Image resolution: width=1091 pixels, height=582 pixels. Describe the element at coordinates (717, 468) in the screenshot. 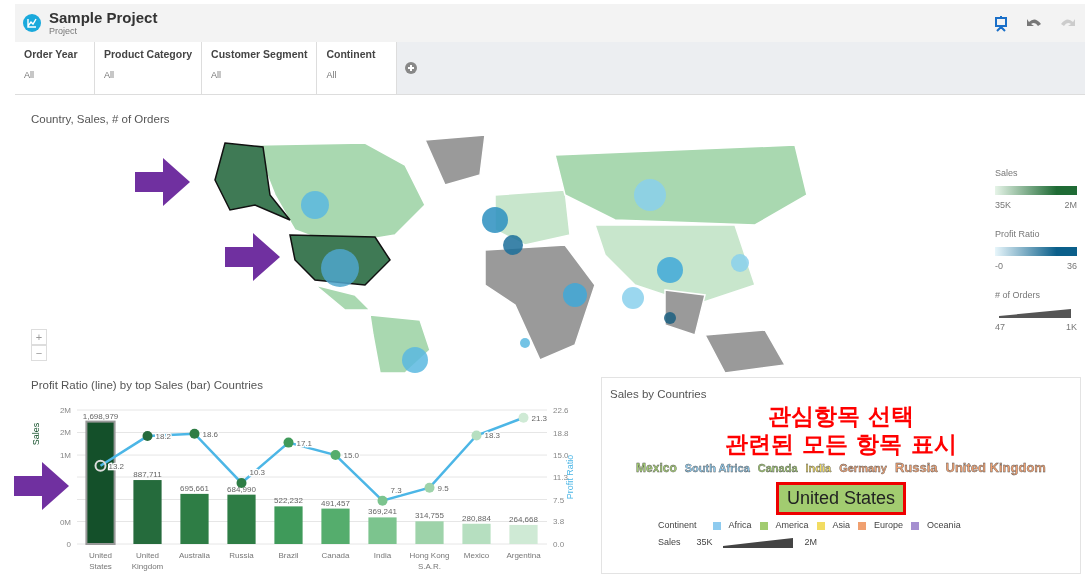

I see `word-cloud-word: South Africa` at that location.